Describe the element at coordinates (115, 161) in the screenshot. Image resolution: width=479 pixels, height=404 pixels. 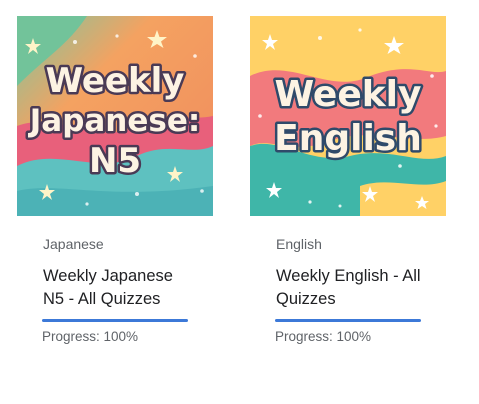
I see `thumbnail-title-line: N5` at that location.